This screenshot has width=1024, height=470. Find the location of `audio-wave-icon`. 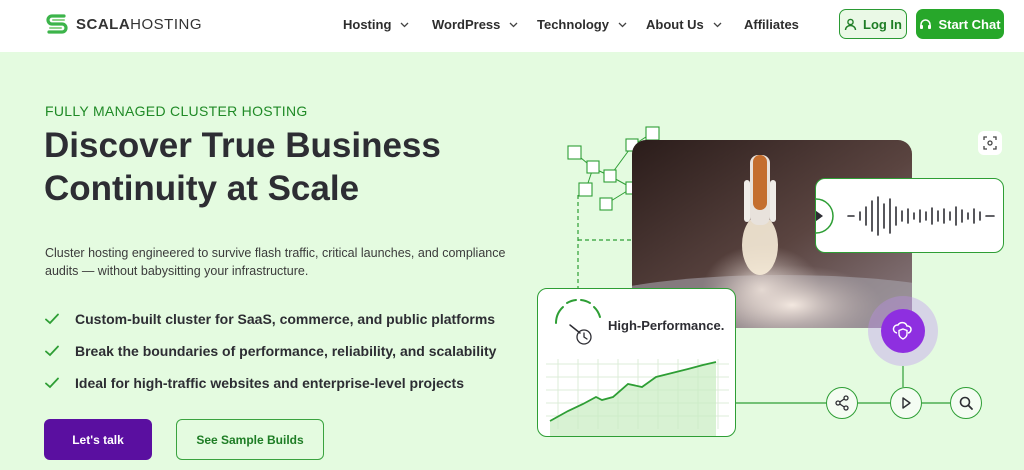

audio-wave-icon is located at coordinates (921, 216).